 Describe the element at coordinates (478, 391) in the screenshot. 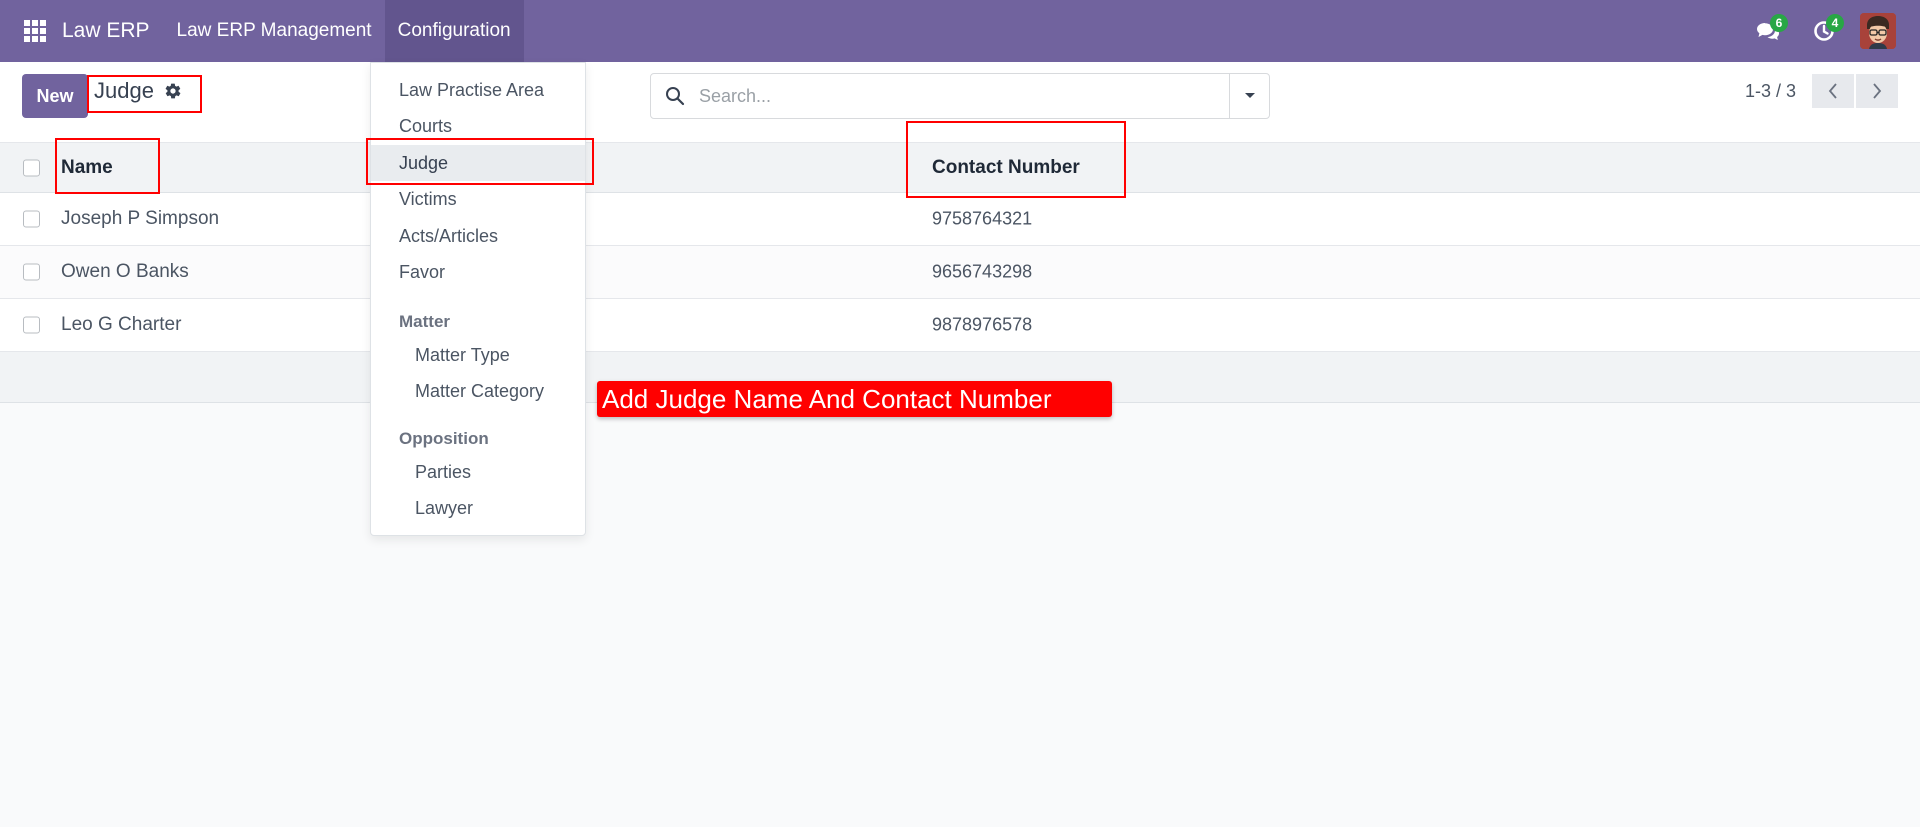

I see `menu-item-matter-category: Matter Category` at that location.